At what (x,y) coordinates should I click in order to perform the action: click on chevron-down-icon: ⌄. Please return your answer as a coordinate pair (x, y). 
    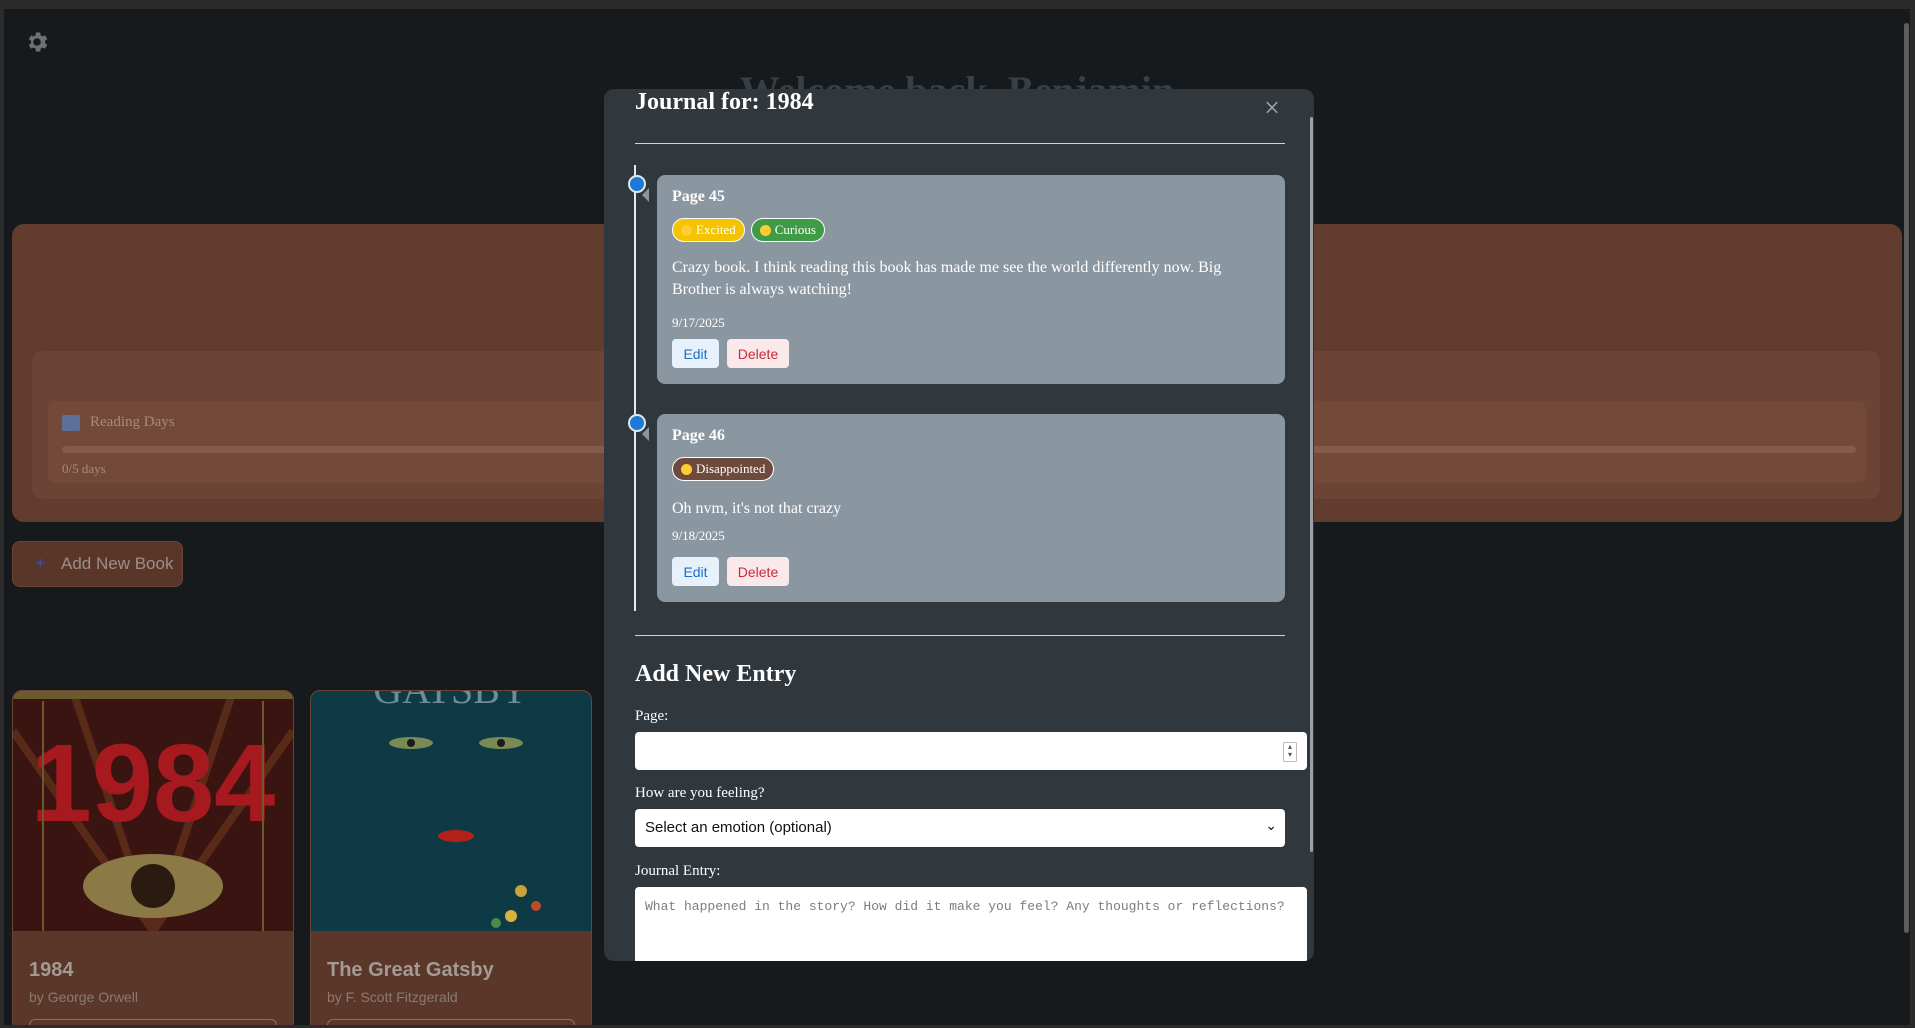
    Looking at the image, I should click on (1271, 825).